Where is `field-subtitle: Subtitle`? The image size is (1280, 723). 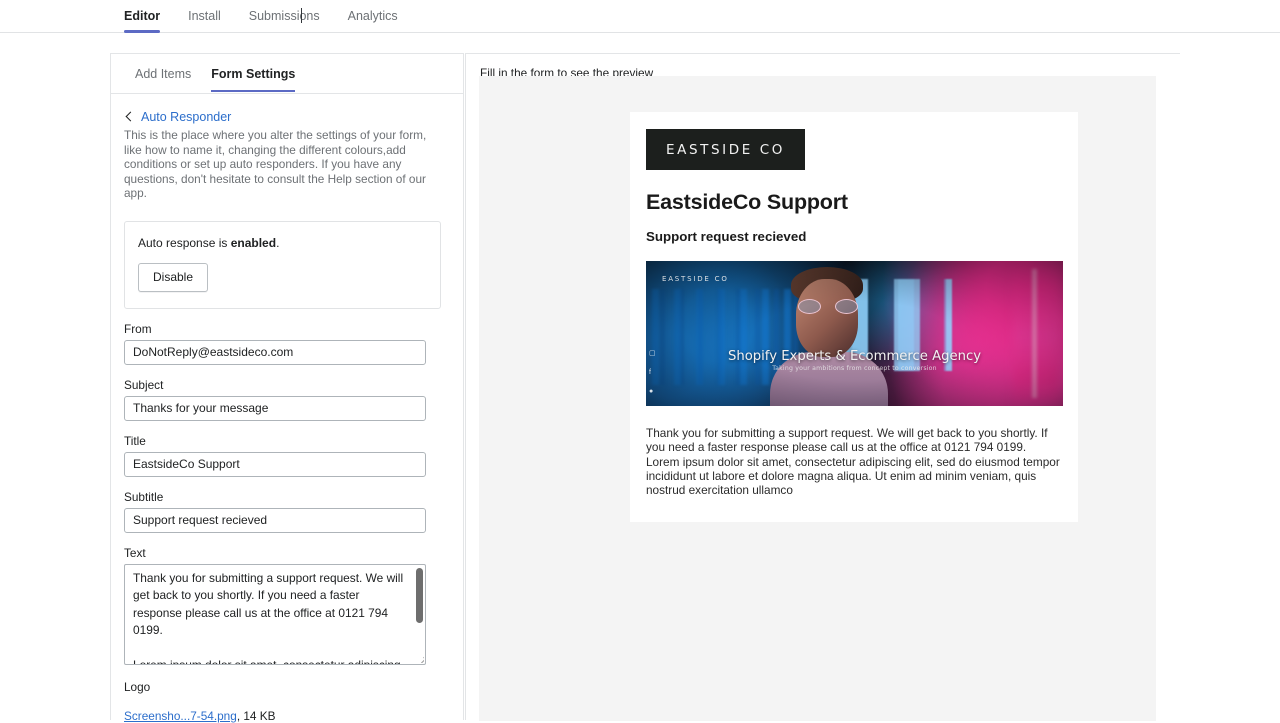
field-subtitle: Subtitle is located at coordinates (286, 511).